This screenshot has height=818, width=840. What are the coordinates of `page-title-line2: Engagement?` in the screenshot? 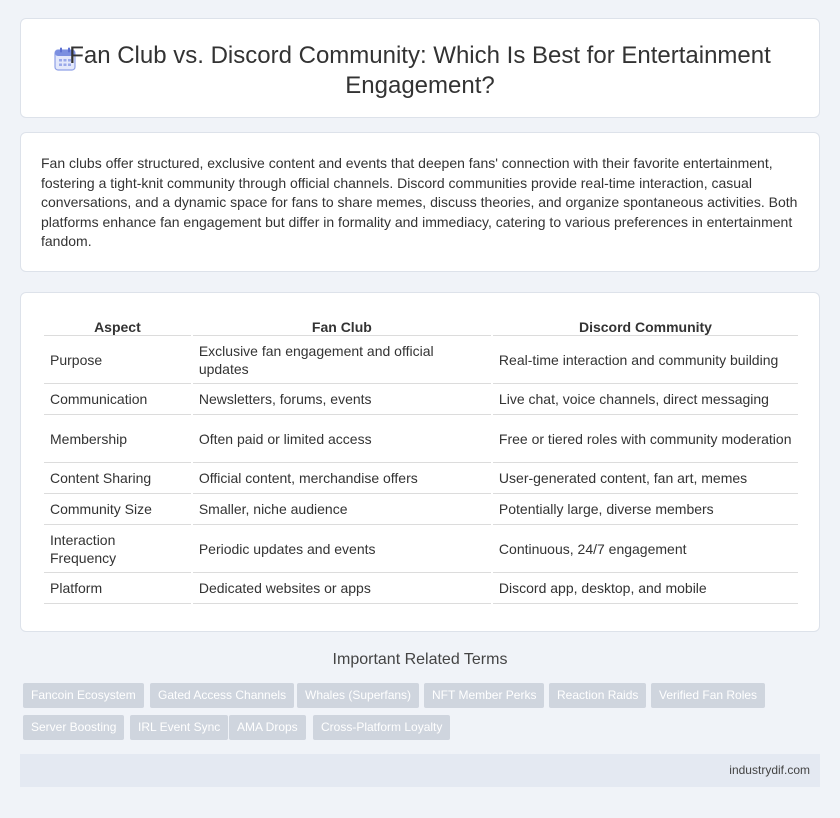 It's located at (420, 85).